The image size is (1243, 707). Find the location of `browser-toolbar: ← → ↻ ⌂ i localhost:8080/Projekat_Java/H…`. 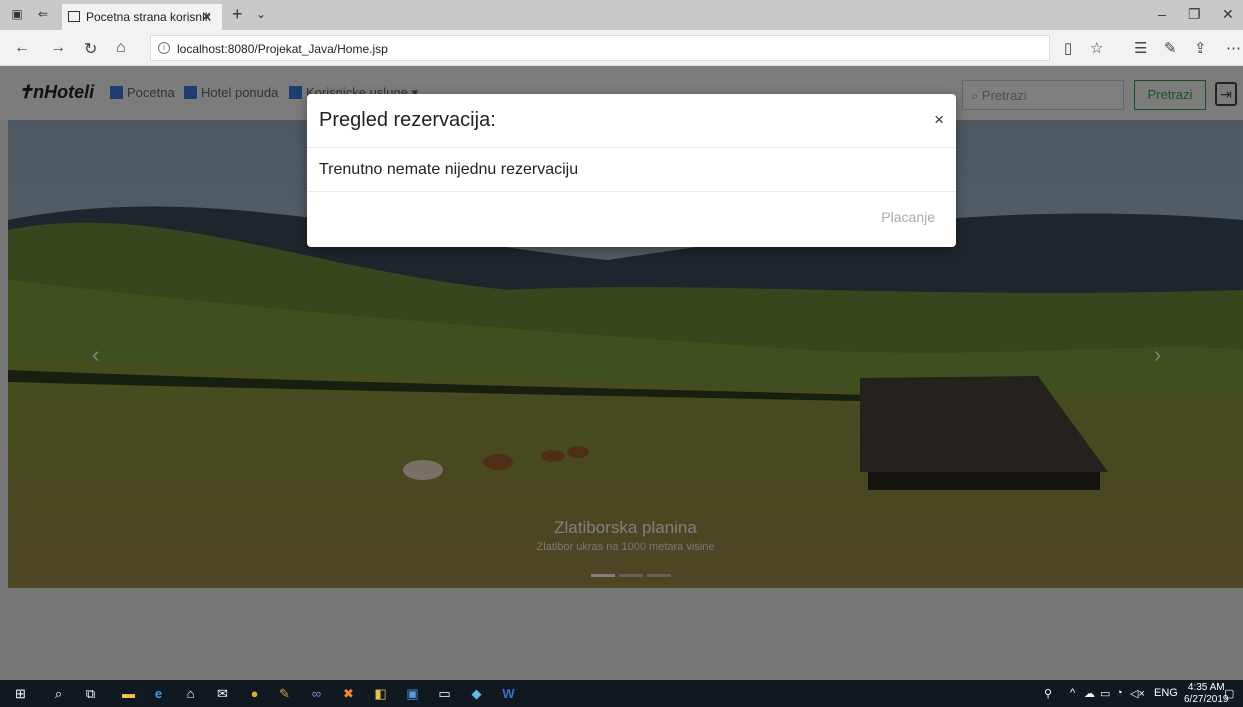

browser-toolbar: ← → ↻ ⌂ i localhost:8080/Projekat_Java/H… is located at coordinates (621, 48).